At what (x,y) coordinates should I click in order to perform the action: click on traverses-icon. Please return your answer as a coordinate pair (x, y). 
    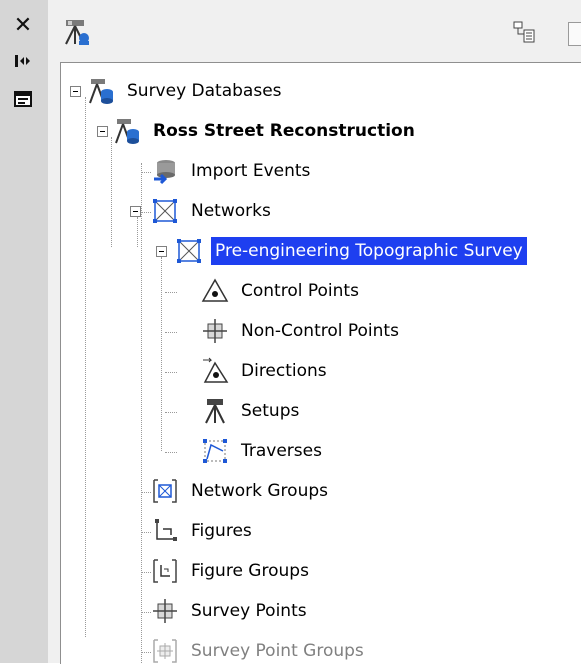
    Looking at the image, I should click on (215, 451).